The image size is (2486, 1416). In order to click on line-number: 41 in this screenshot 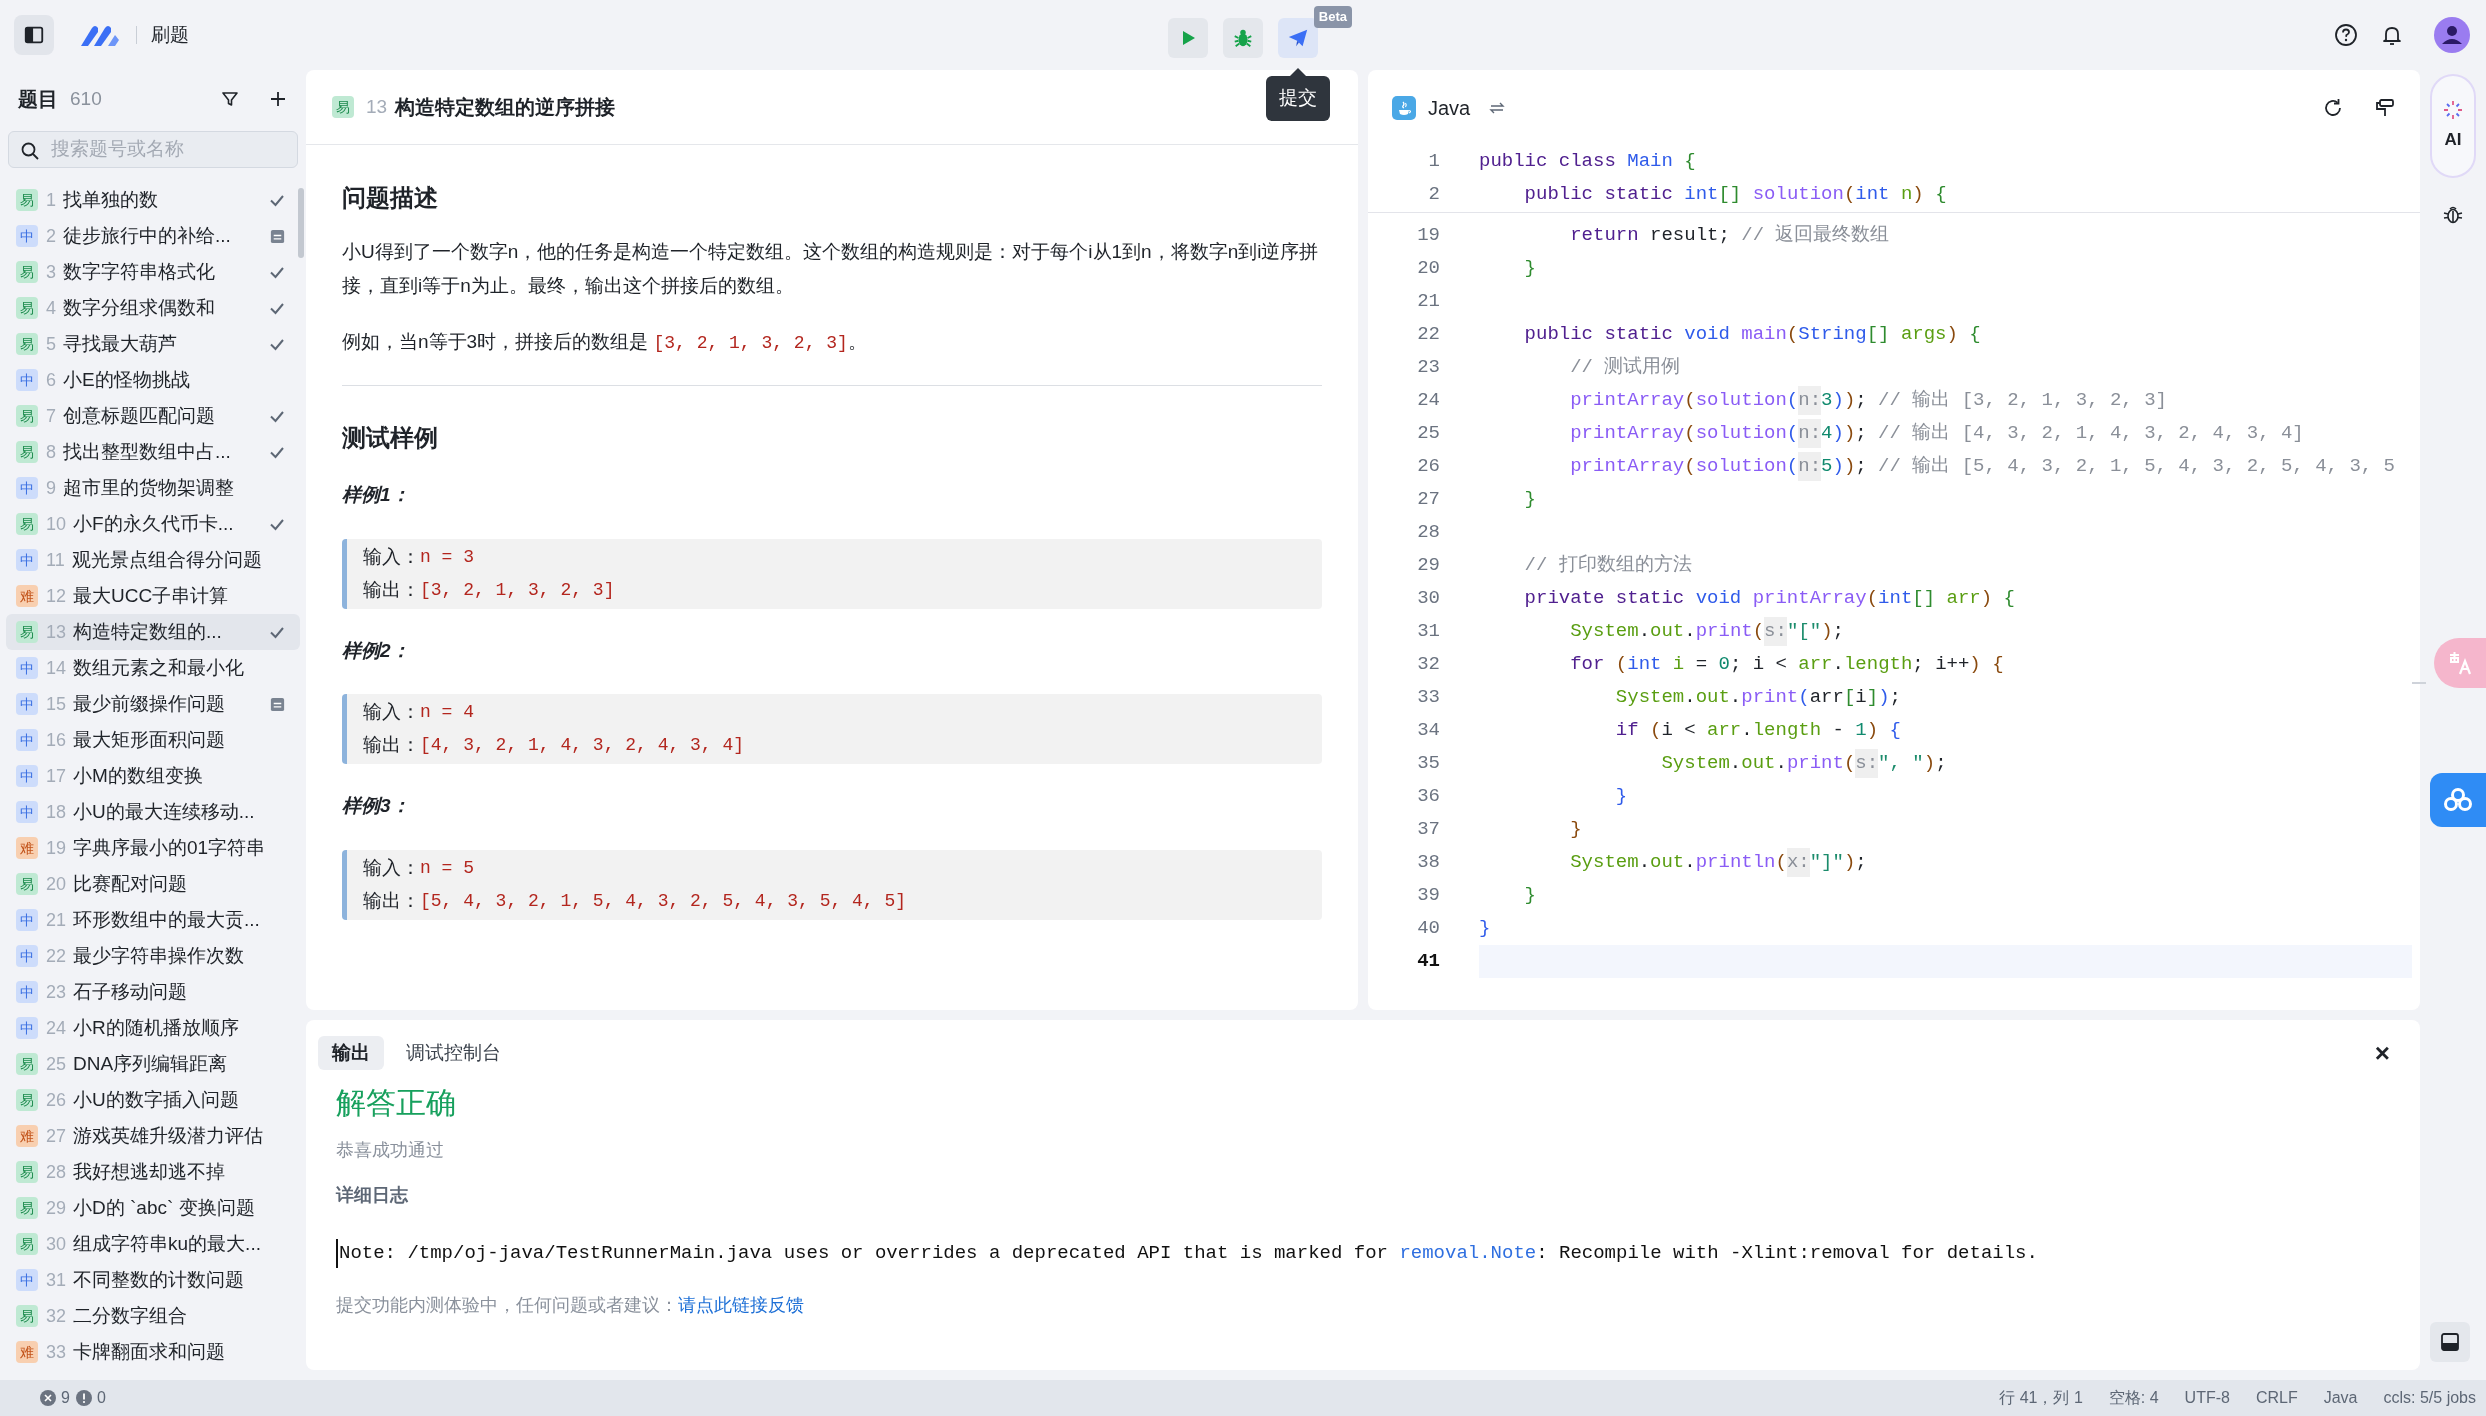, I will do `click(1428, 962)`.